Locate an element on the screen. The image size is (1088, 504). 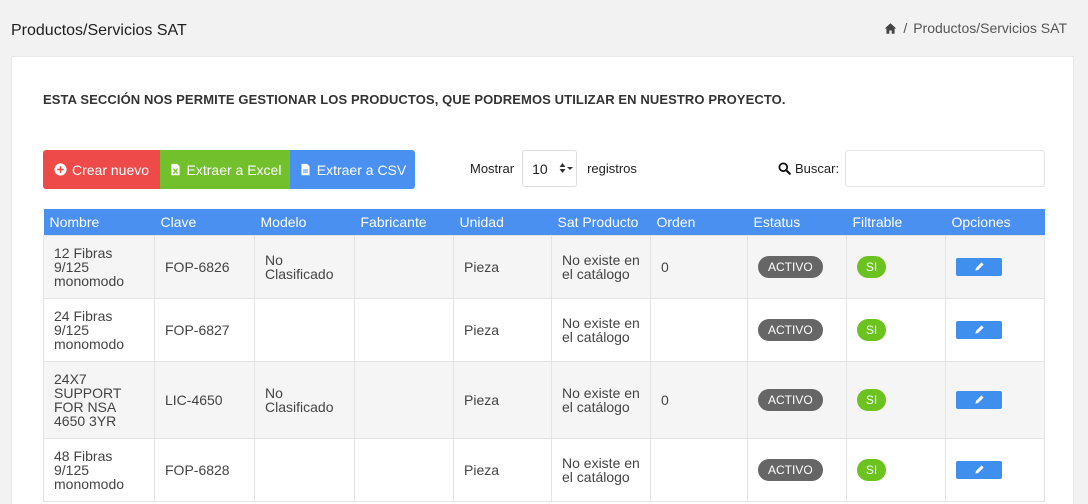
home-icon is located at coordinates (890, 28).